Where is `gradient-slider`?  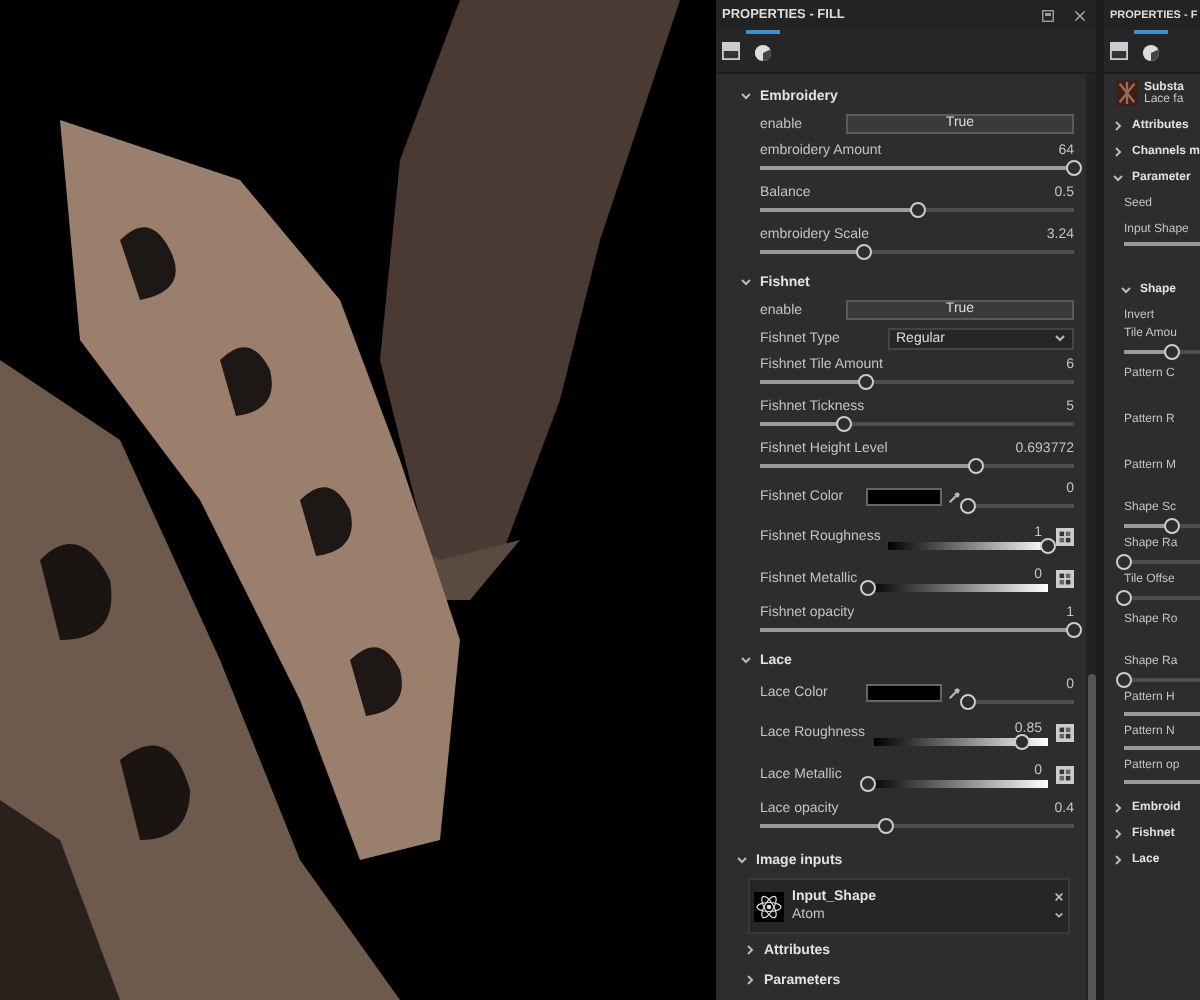 gradient-slider is located at coordinates (960, 741).